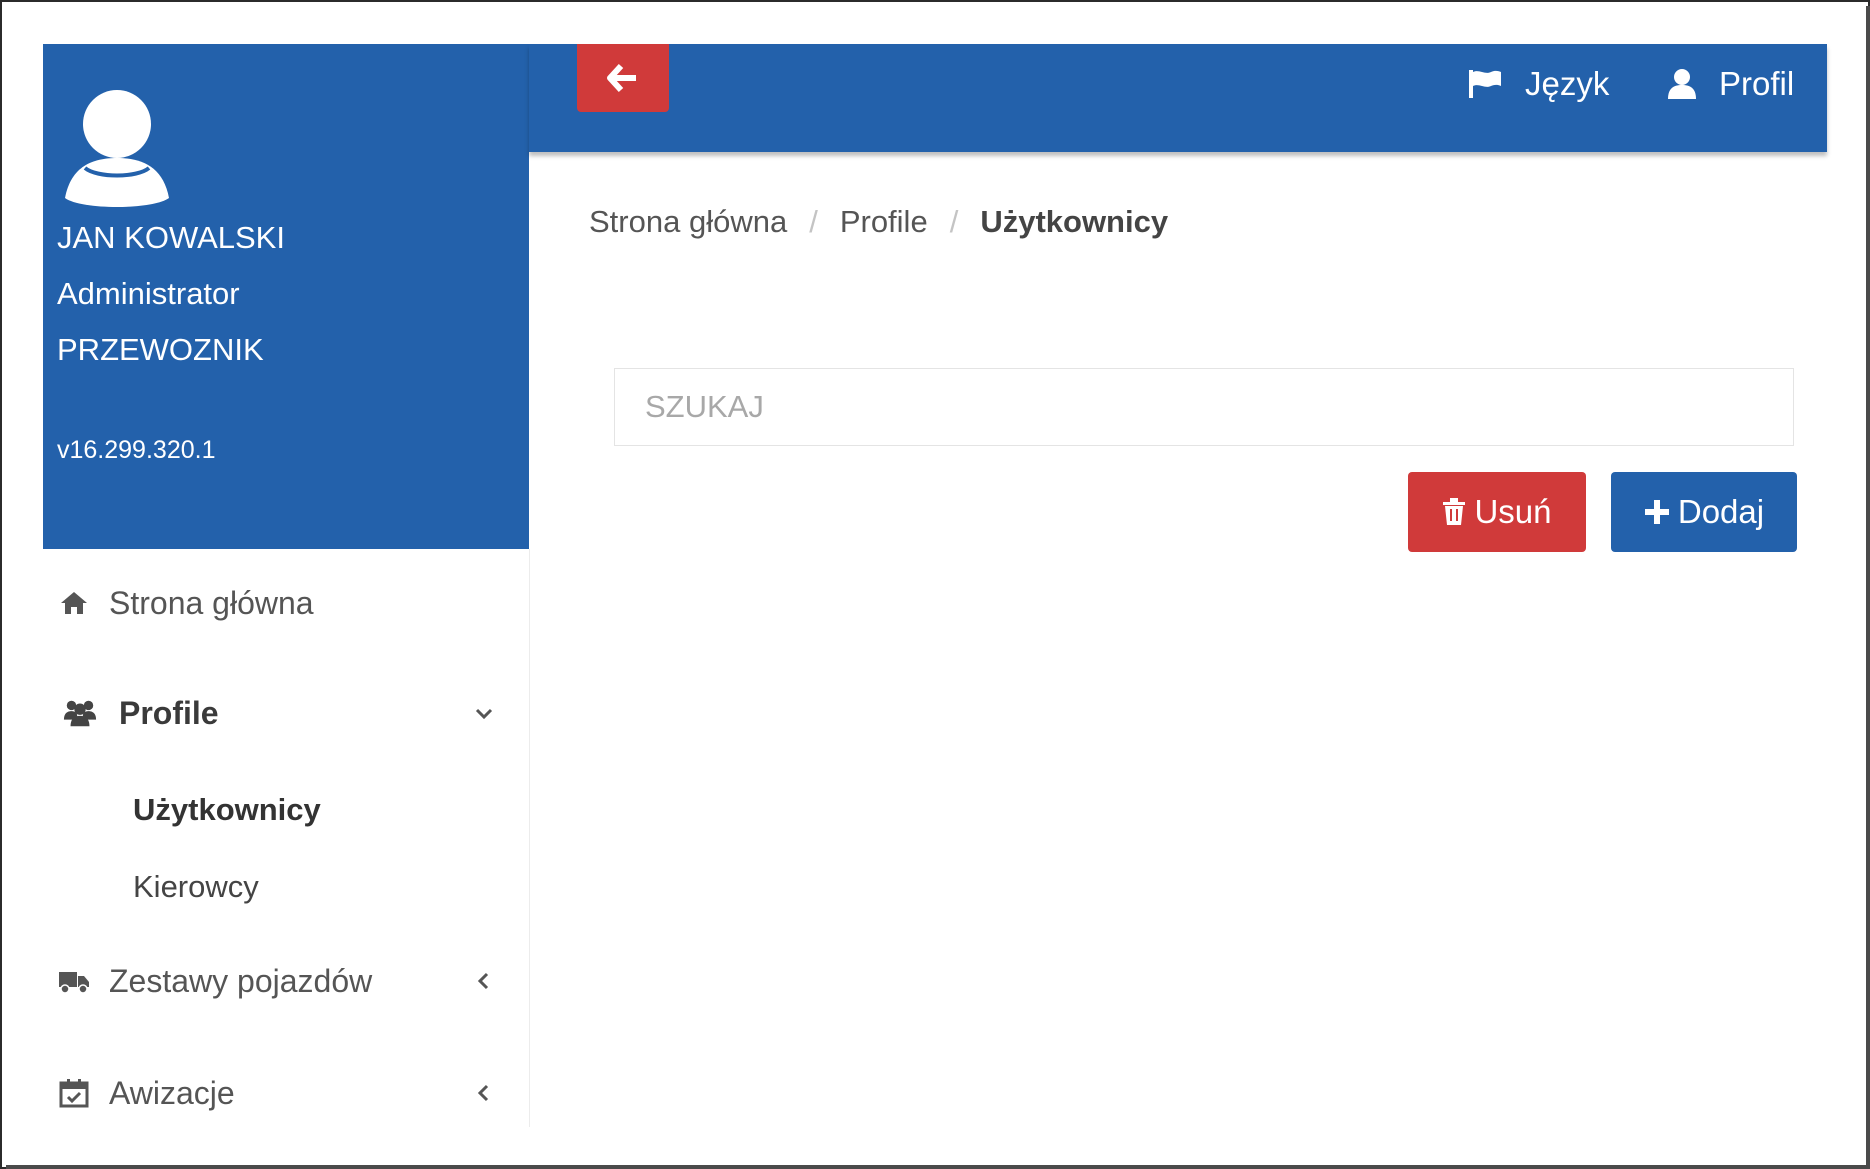 The image size is (1870, 1169). Describe the element at coordinates (74, 603) in the screenshot. I see `home-icon` at that location.